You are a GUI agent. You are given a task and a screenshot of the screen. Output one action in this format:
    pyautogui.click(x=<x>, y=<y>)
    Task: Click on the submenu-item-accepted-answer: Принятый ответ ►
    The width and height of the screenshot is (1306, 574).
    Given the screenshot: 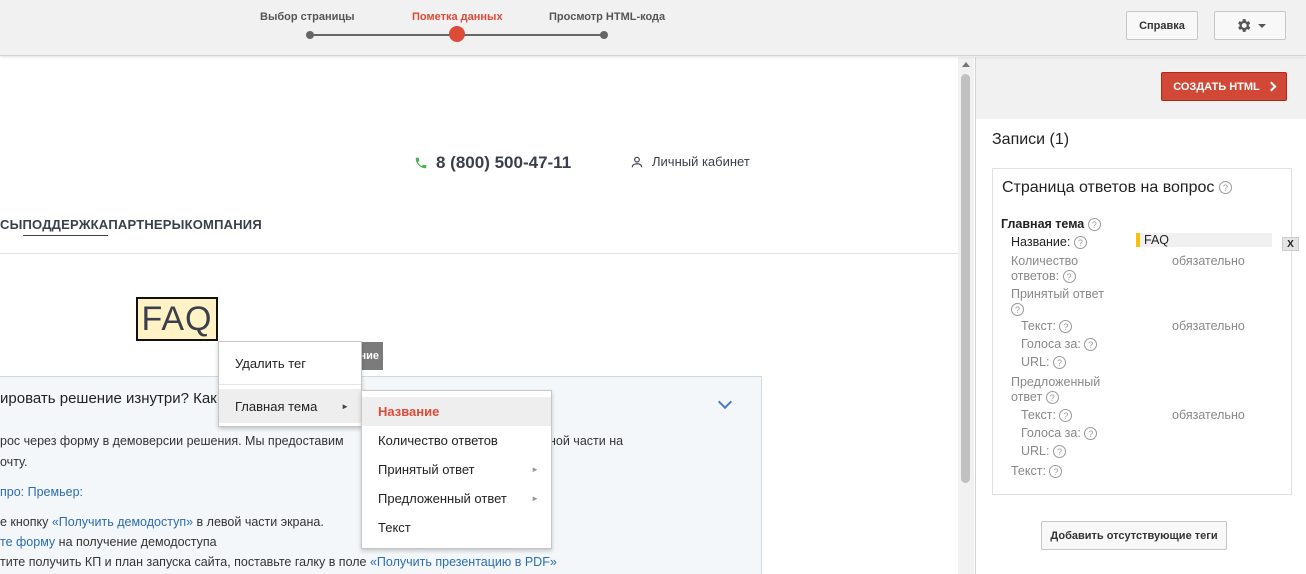 What is the action you would take?
    pyautogui.click(x=456, y=469)
    